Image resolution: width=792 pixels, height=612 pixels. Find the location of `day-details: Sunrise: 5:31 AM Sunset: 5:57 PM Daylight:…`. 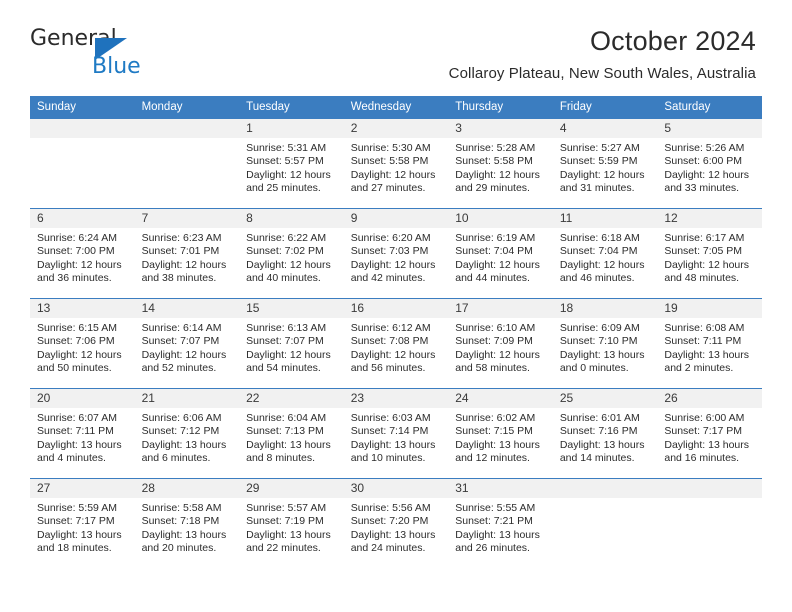

day-details: Sunrise: 5:31 AM Sunset: 5:57 PM Daylight:… is located at coordinates (291, 166).